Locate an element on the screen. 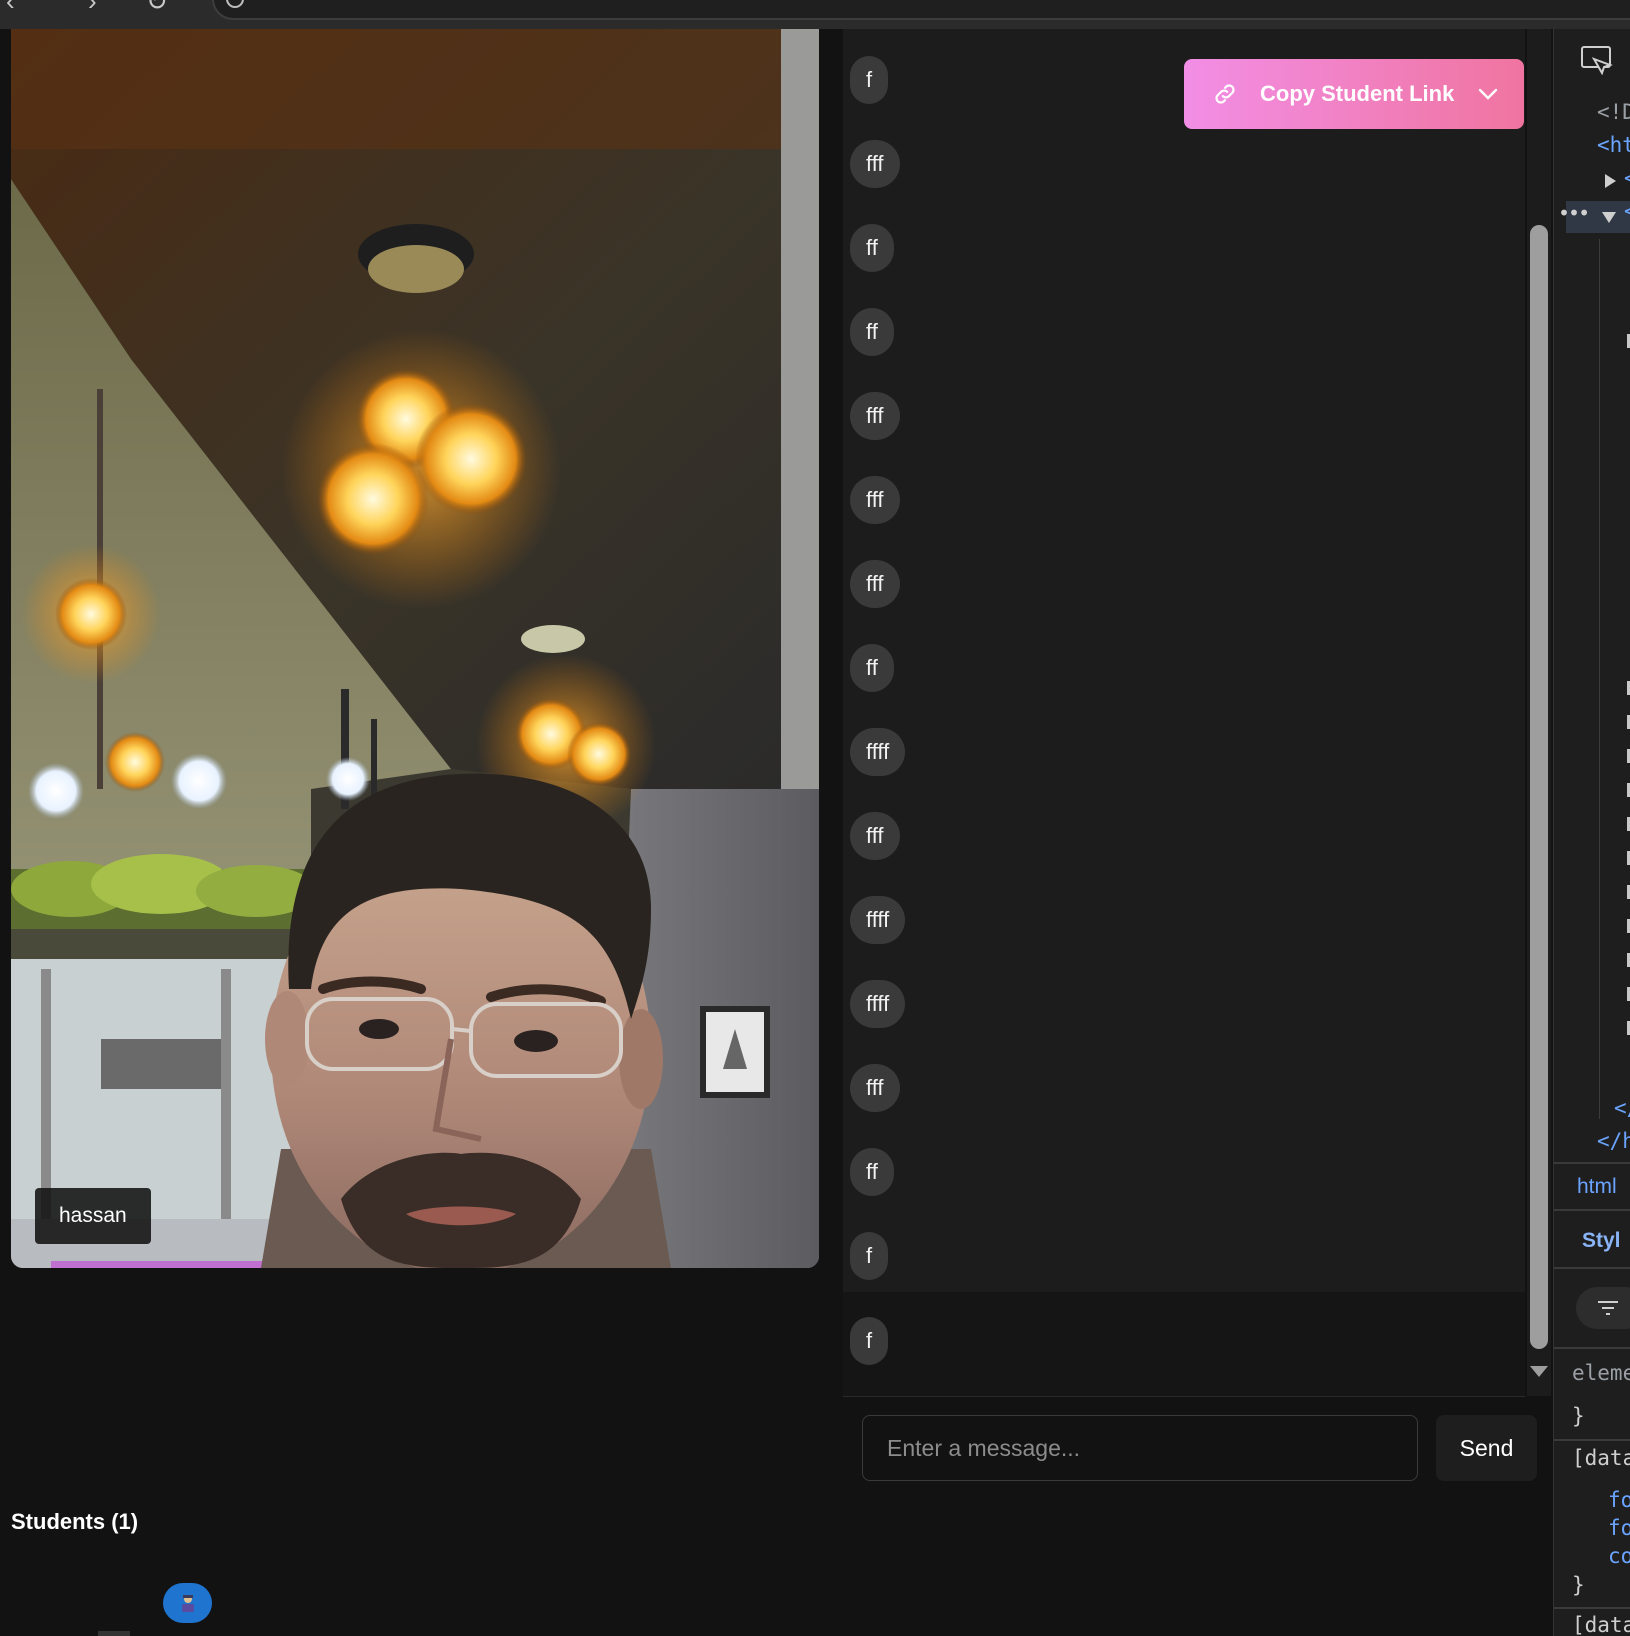  reload-icon: ↻ is located at coordinates (157, 8).